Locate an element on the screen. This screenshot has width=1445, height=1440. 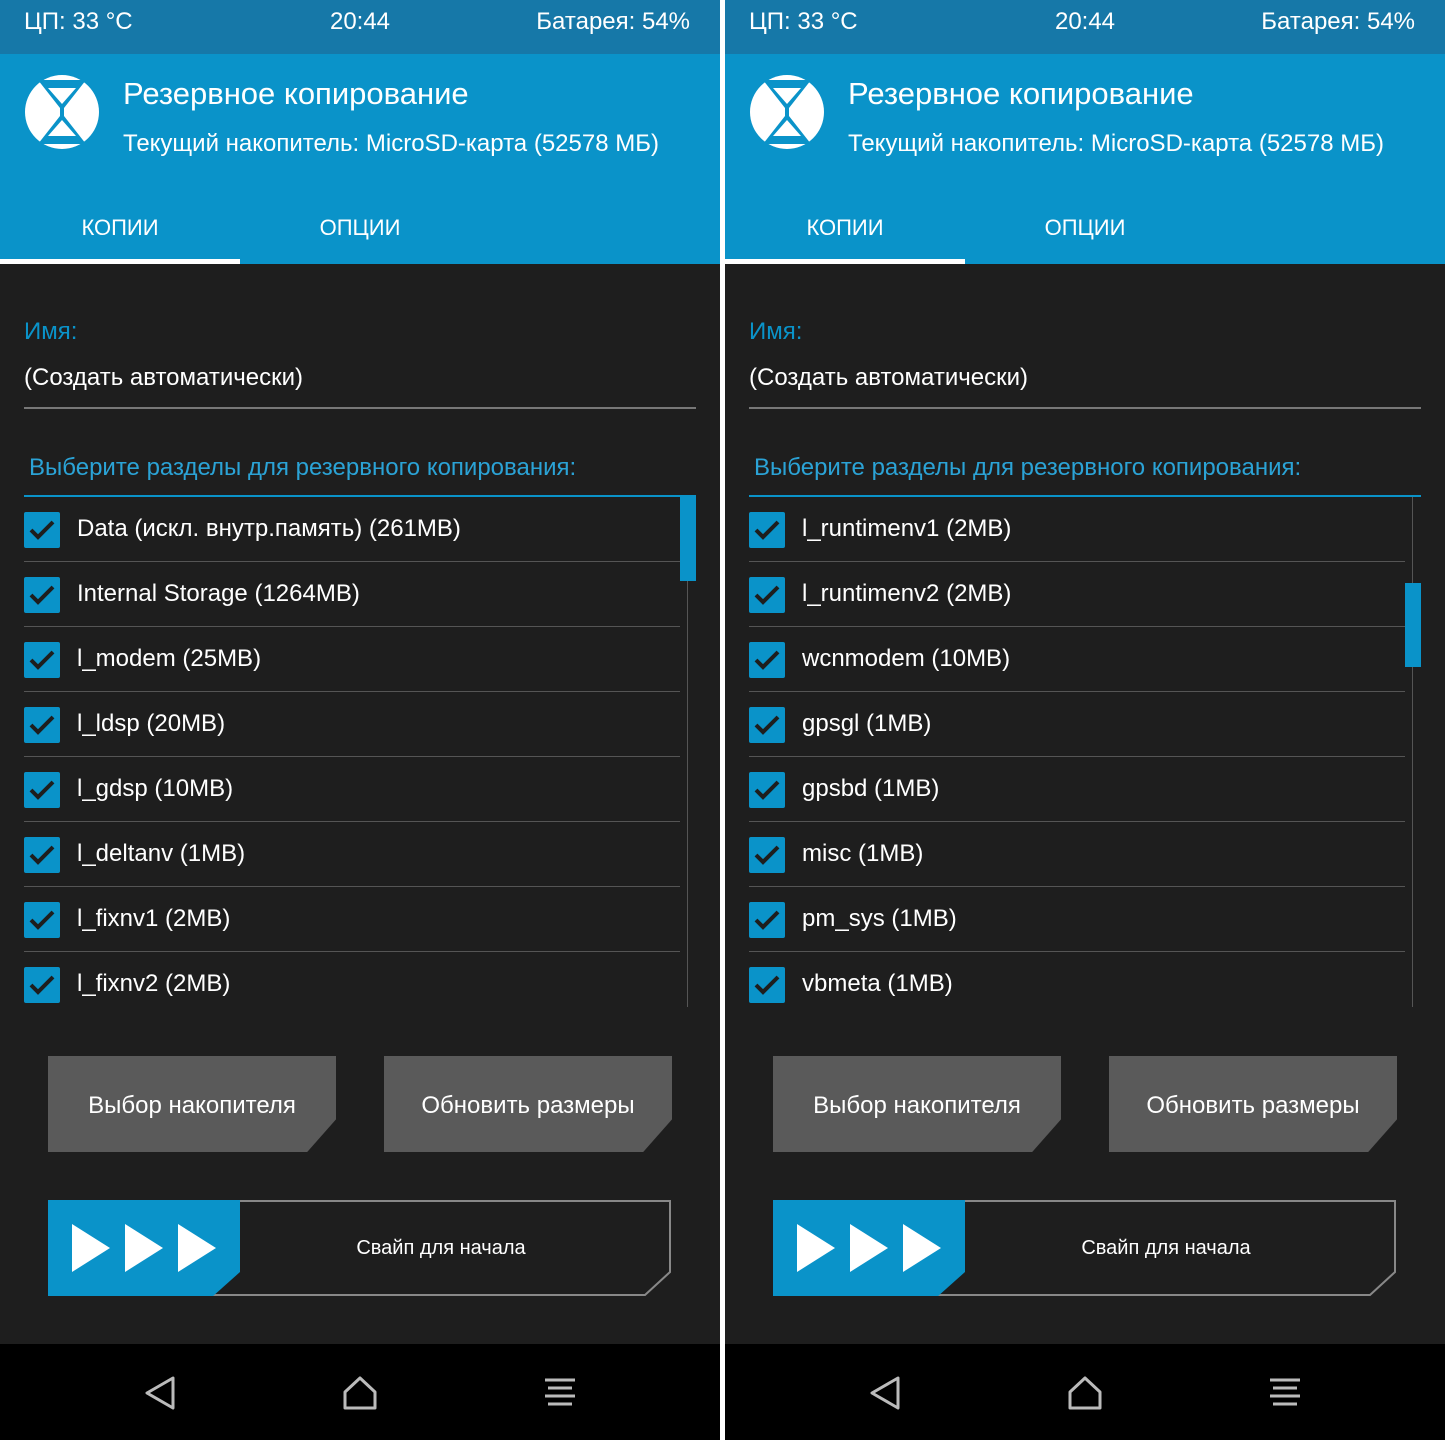
partition-label: l_ldsp (20MB) is located at coordinates (151, 723).